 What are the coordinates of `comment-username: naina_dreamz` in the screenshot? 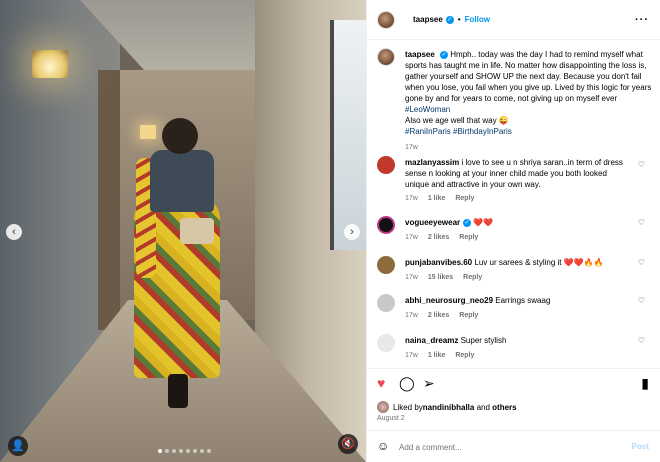 It's located at (431, 340).